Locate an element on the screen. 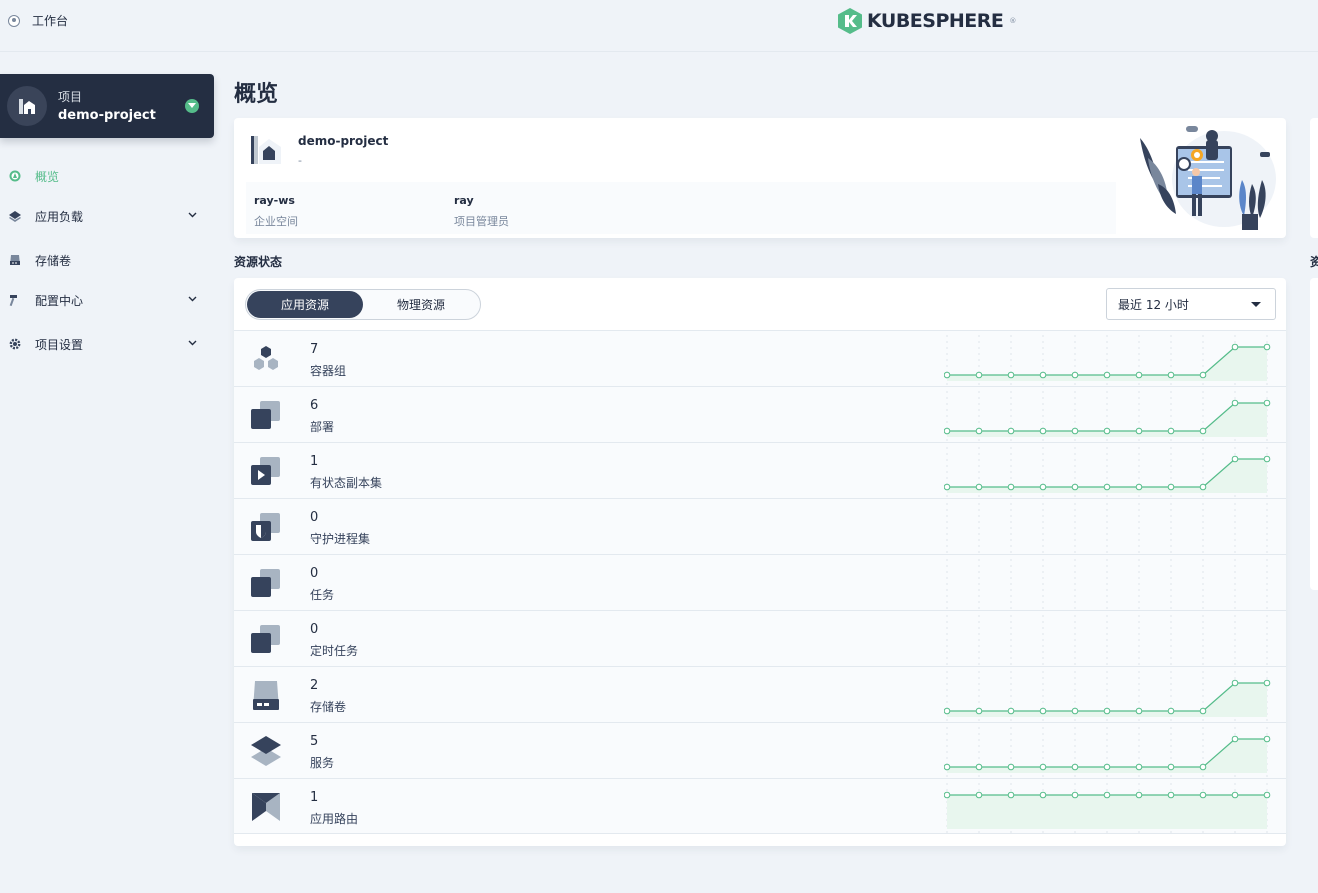 Image resolution: width=1318 pixels, height=893 pixels. resource-name: 任务 is located at coordinates (322, 595).